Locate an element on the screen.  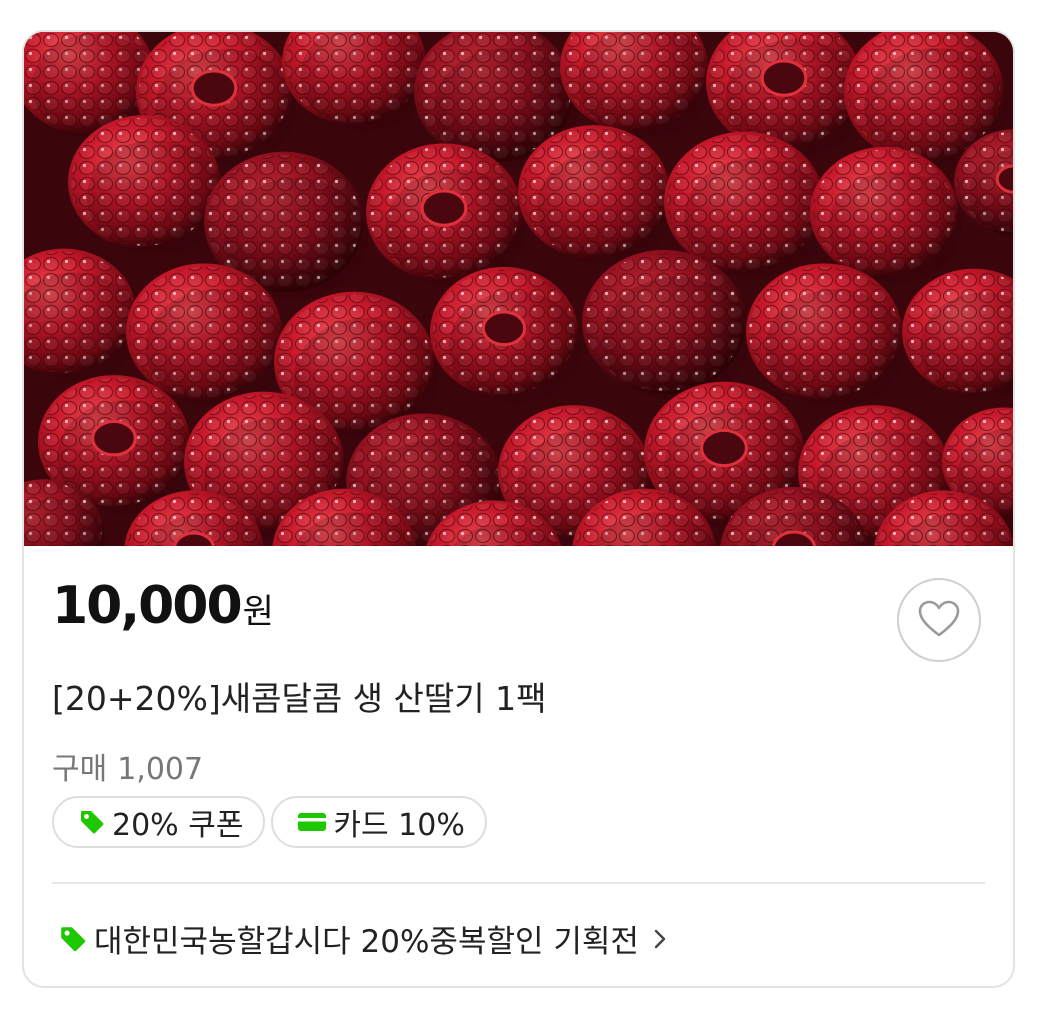
purchase-count: 구매 1,007 is located at coordinates (127, 766).